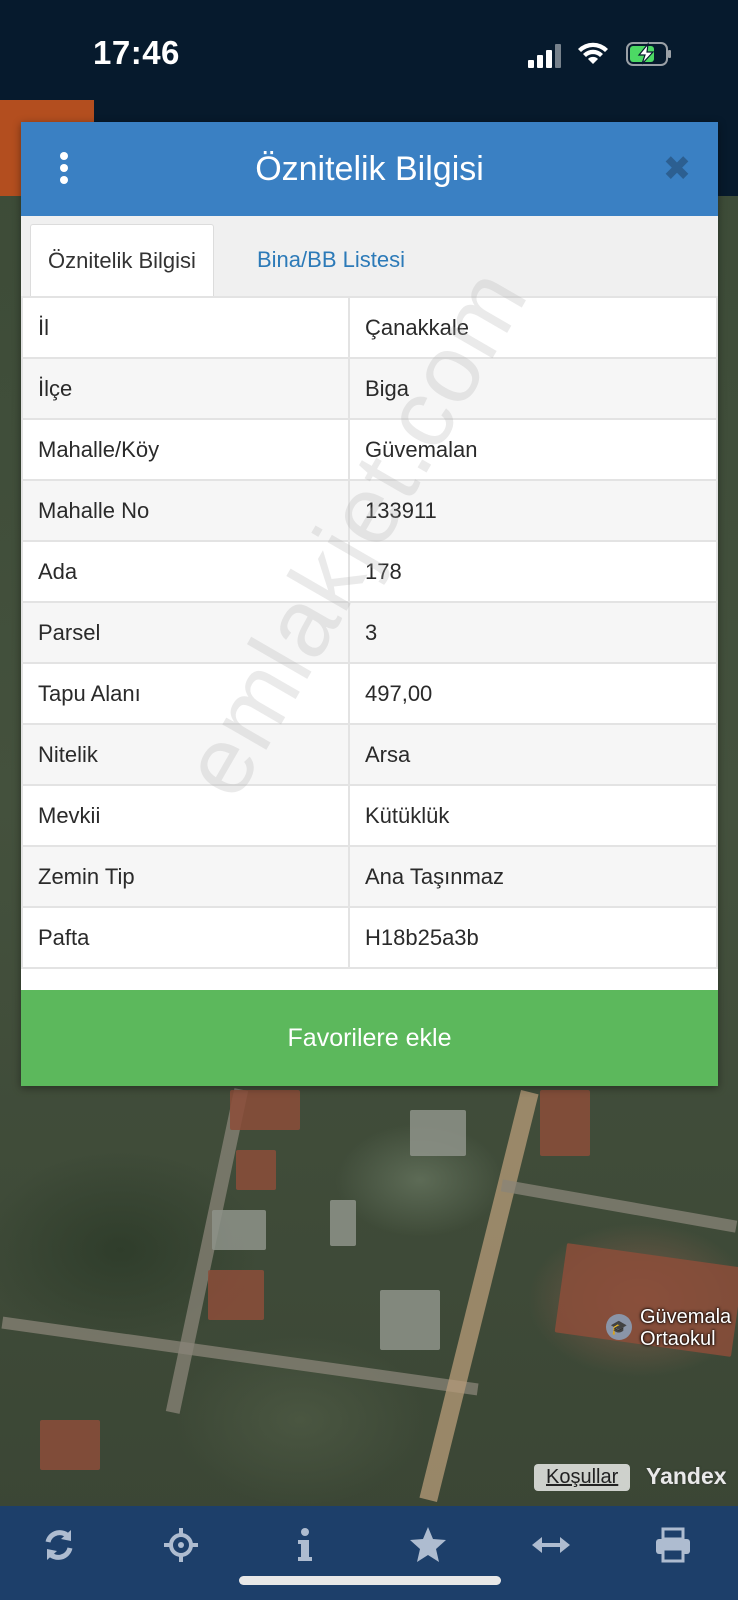 The height and width of the screenshot is (1600, 738). I want to click on tab-attribute-info: Öznitelik Bilgisi, so click(122, 260).